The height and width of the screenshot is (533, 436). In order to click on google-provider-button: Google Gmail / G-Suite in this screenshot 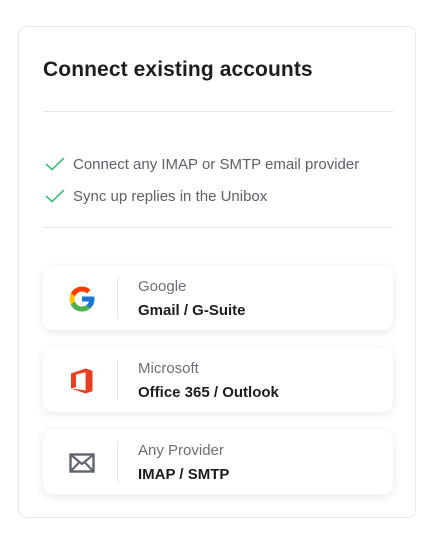, I will do `click(218, 298)`.